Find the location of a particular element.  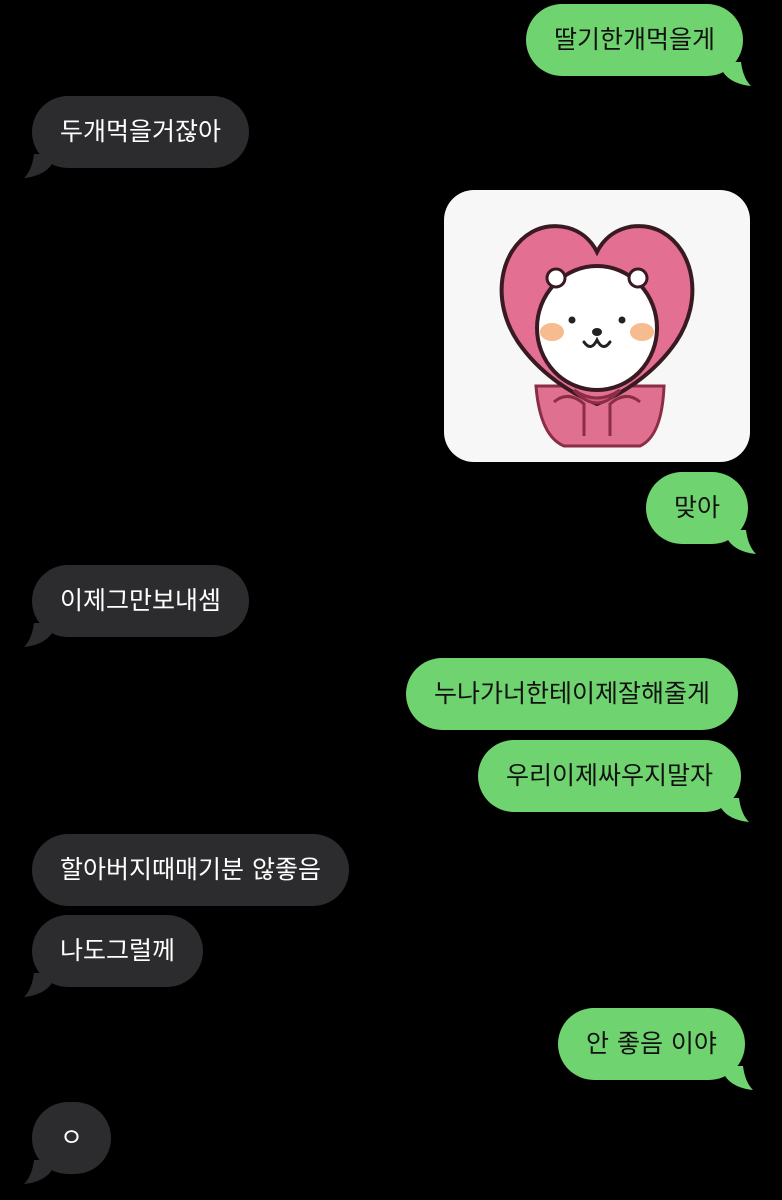

message-bubble-sent: 안 좋음 이야 is located at coordinates (655, 1049).